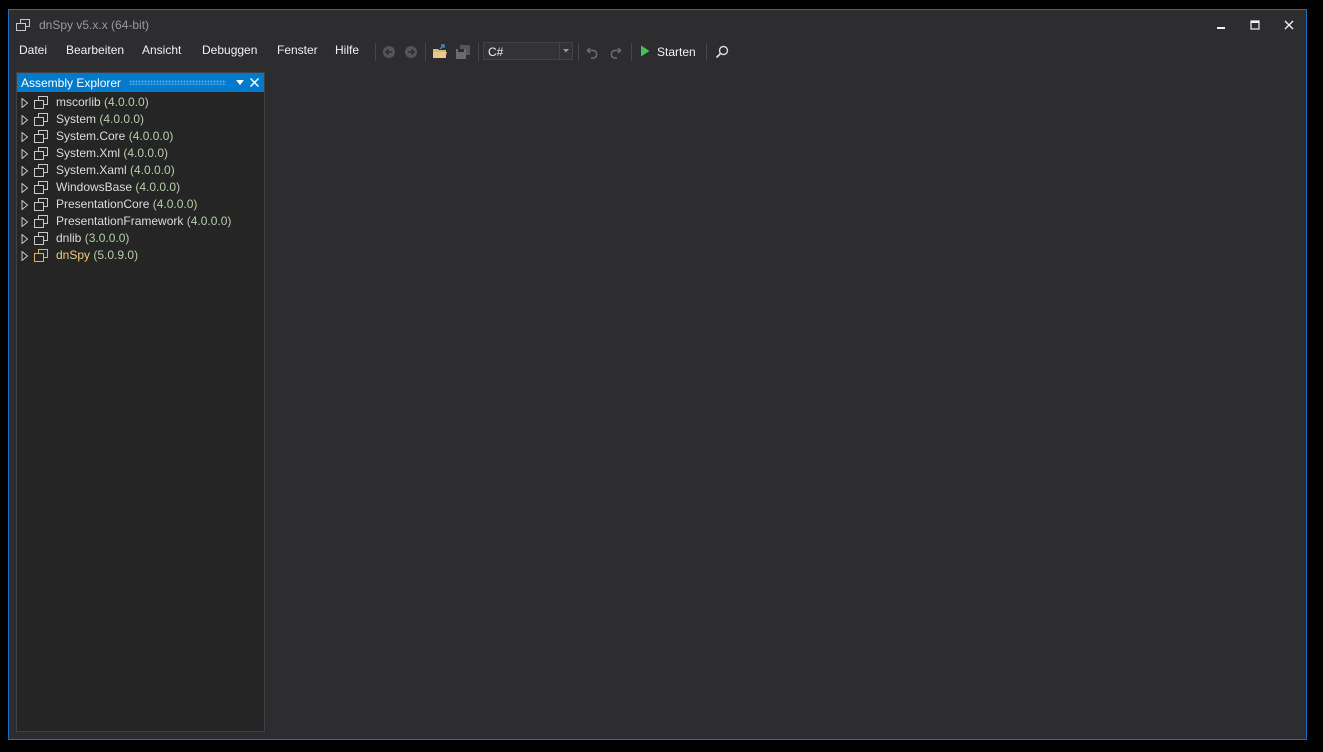 This screenshot has width=1323, height=752. Describe the element at coordinates (140, 238) in the screenshot. I see `tree-item: dnlib (3.0.0.0)` at that location.